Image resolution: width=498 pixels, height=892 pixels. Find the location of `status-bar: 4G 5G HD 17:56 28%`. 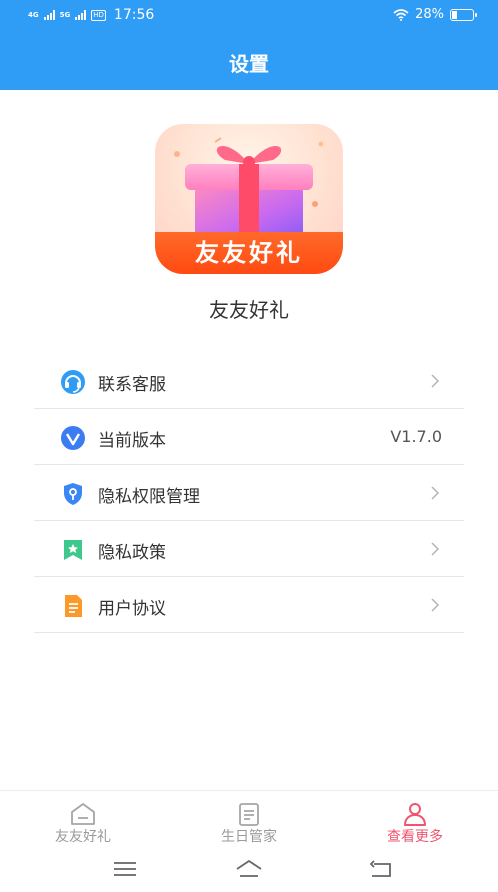

status-bar: 4G 5G HD 17:56 28% is located at coordinates (249, 16).